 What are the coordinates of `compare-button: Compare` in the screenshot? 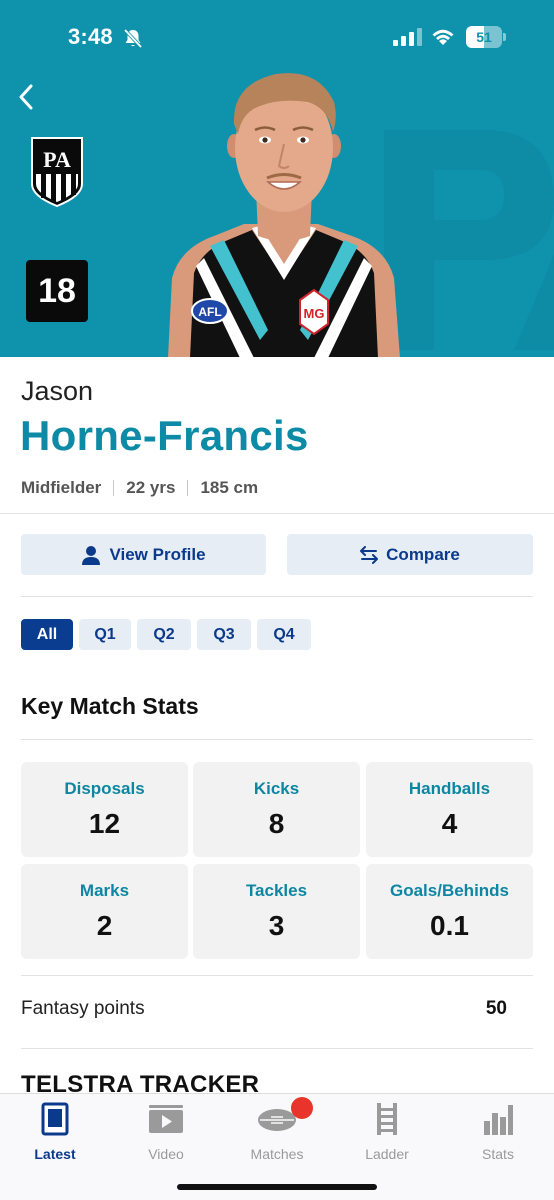 It's located at (410, 554).